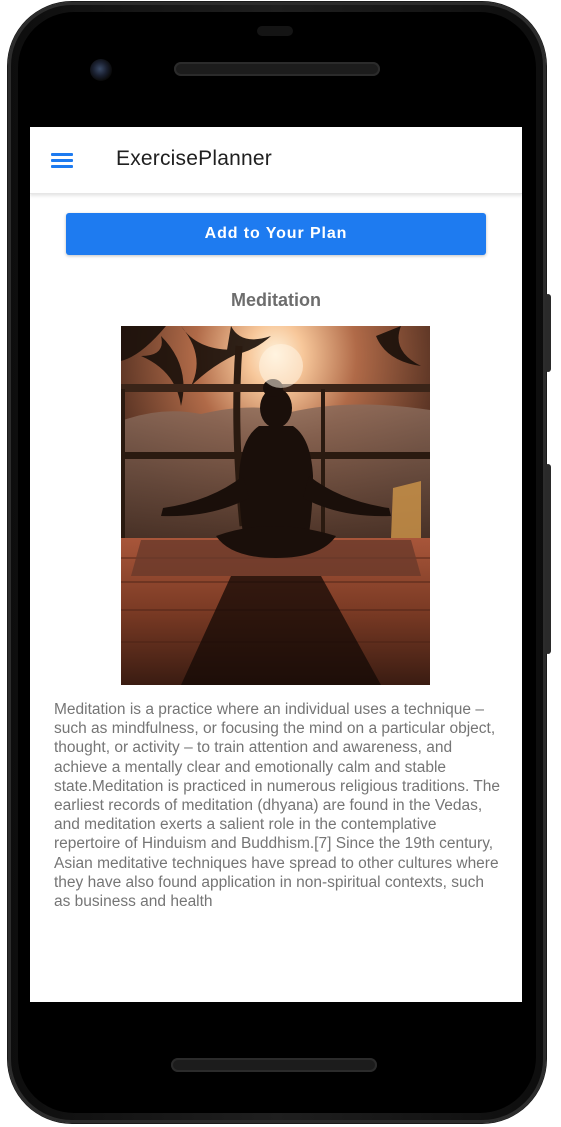 Image resolution: width=561 pixels, height=1127 pixels. Describe the element at coordinates (548, 559) in the screenshot. I see `volume-rocker` at that location.